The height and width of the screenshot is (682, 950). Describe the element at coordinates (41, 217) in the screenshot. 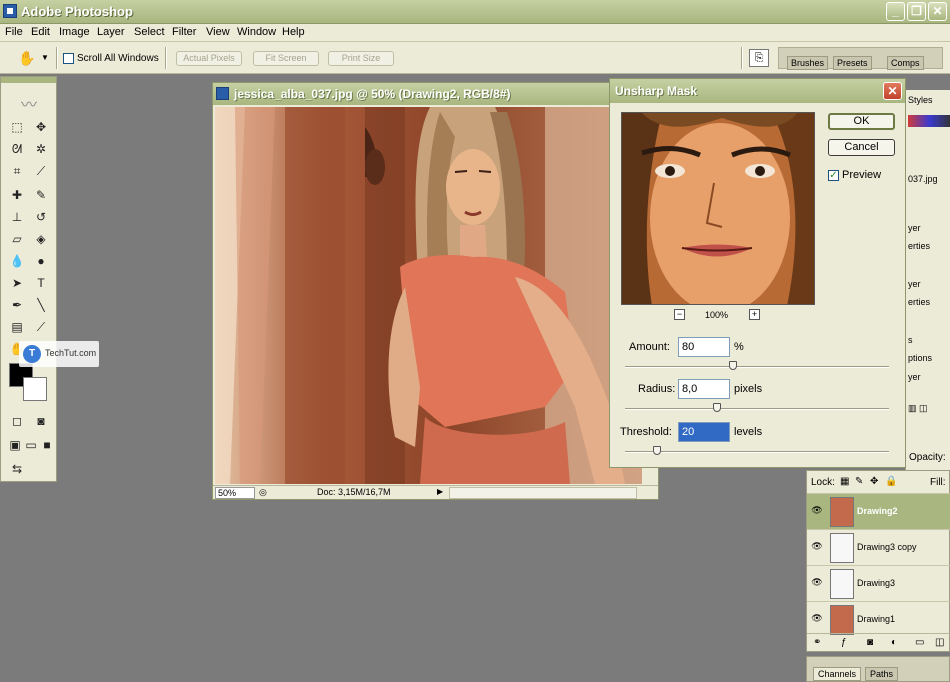

I see `history-brush-icon: ↺` at that location.